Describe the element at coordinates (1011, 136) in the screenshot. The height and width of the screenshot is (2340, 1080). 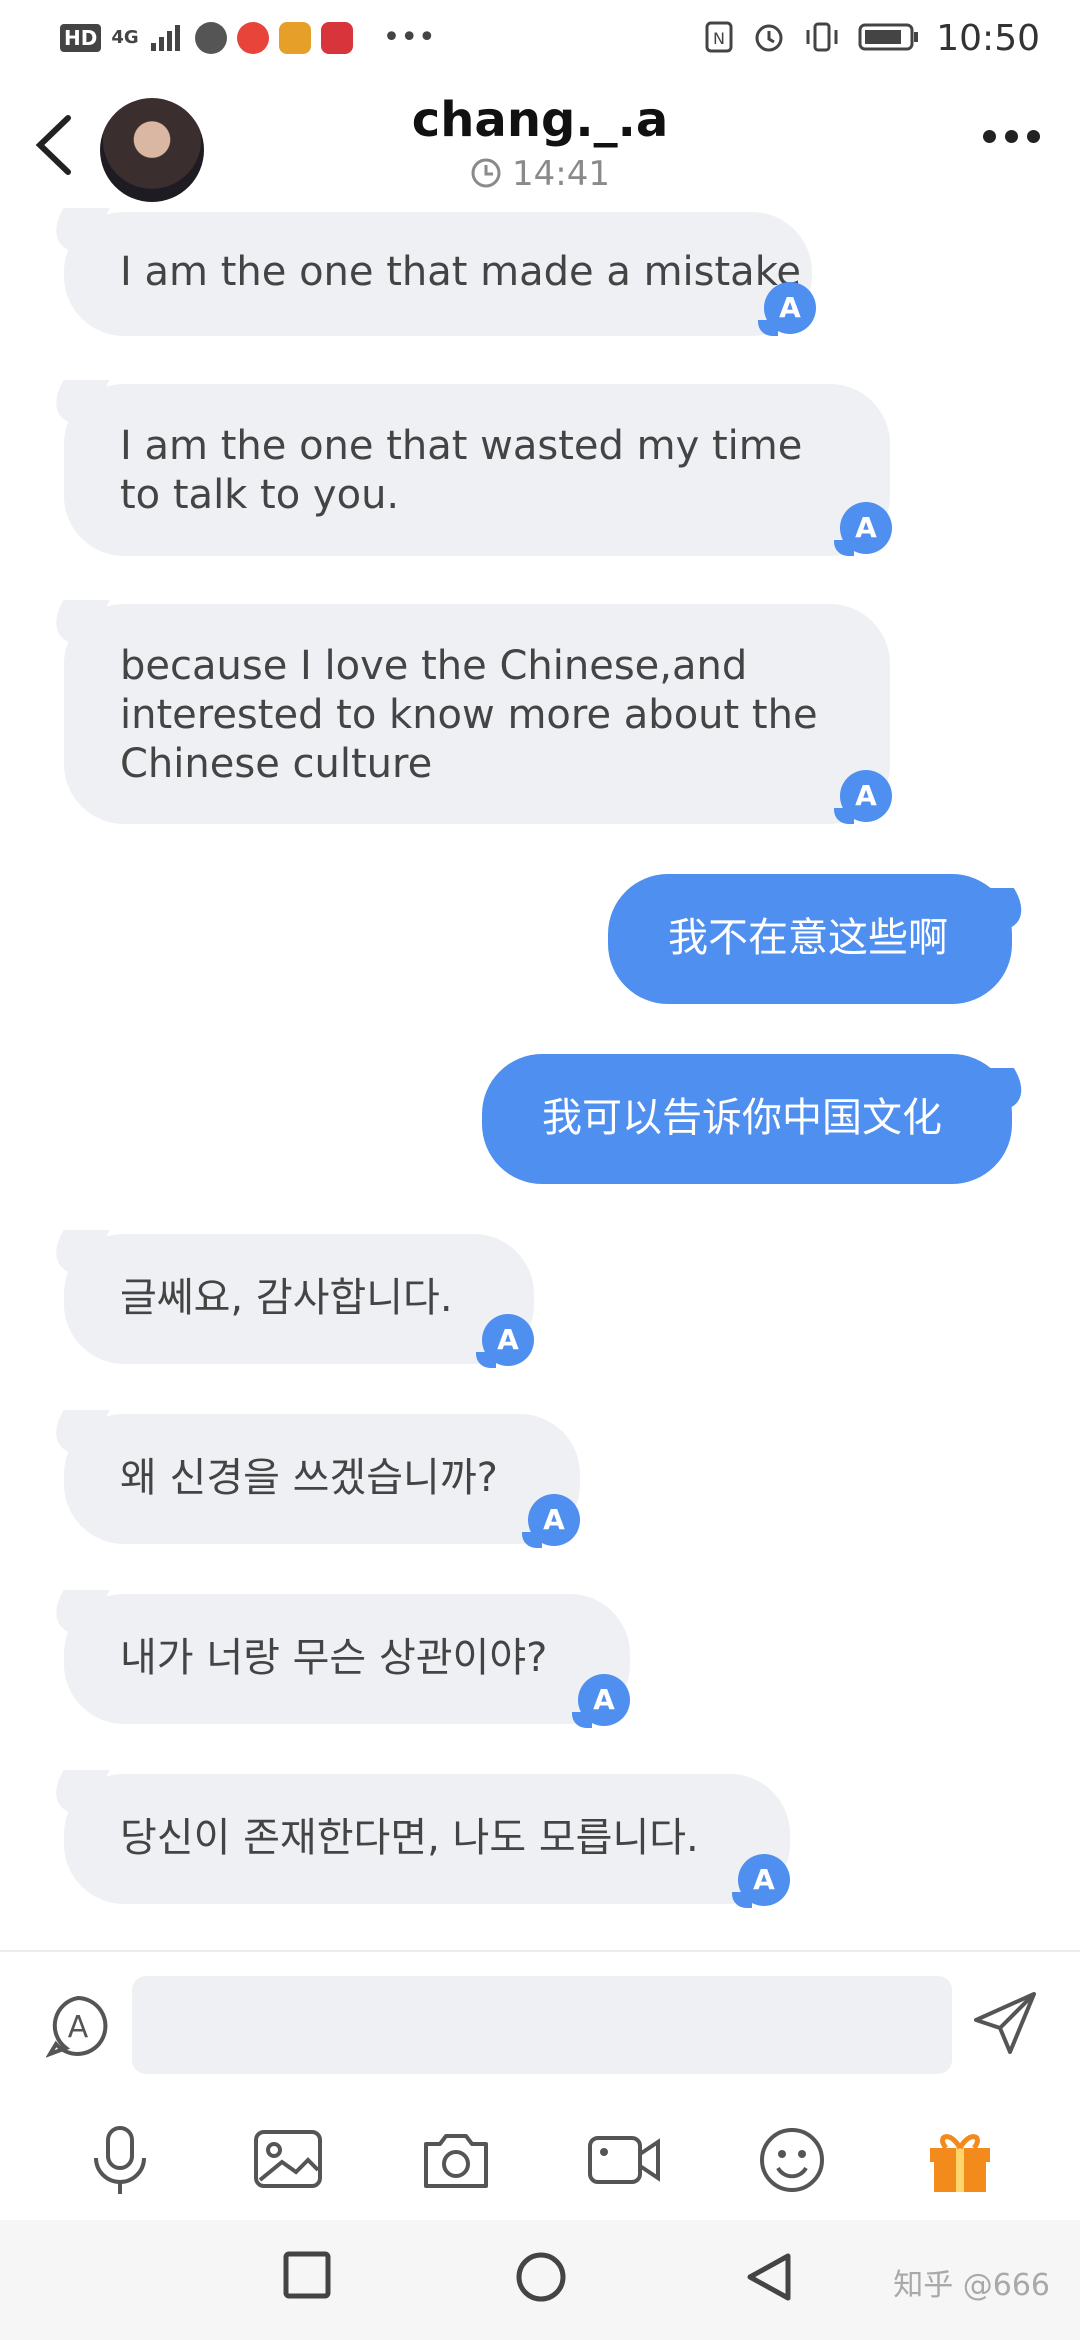
I see `more-options-icon` at that location.